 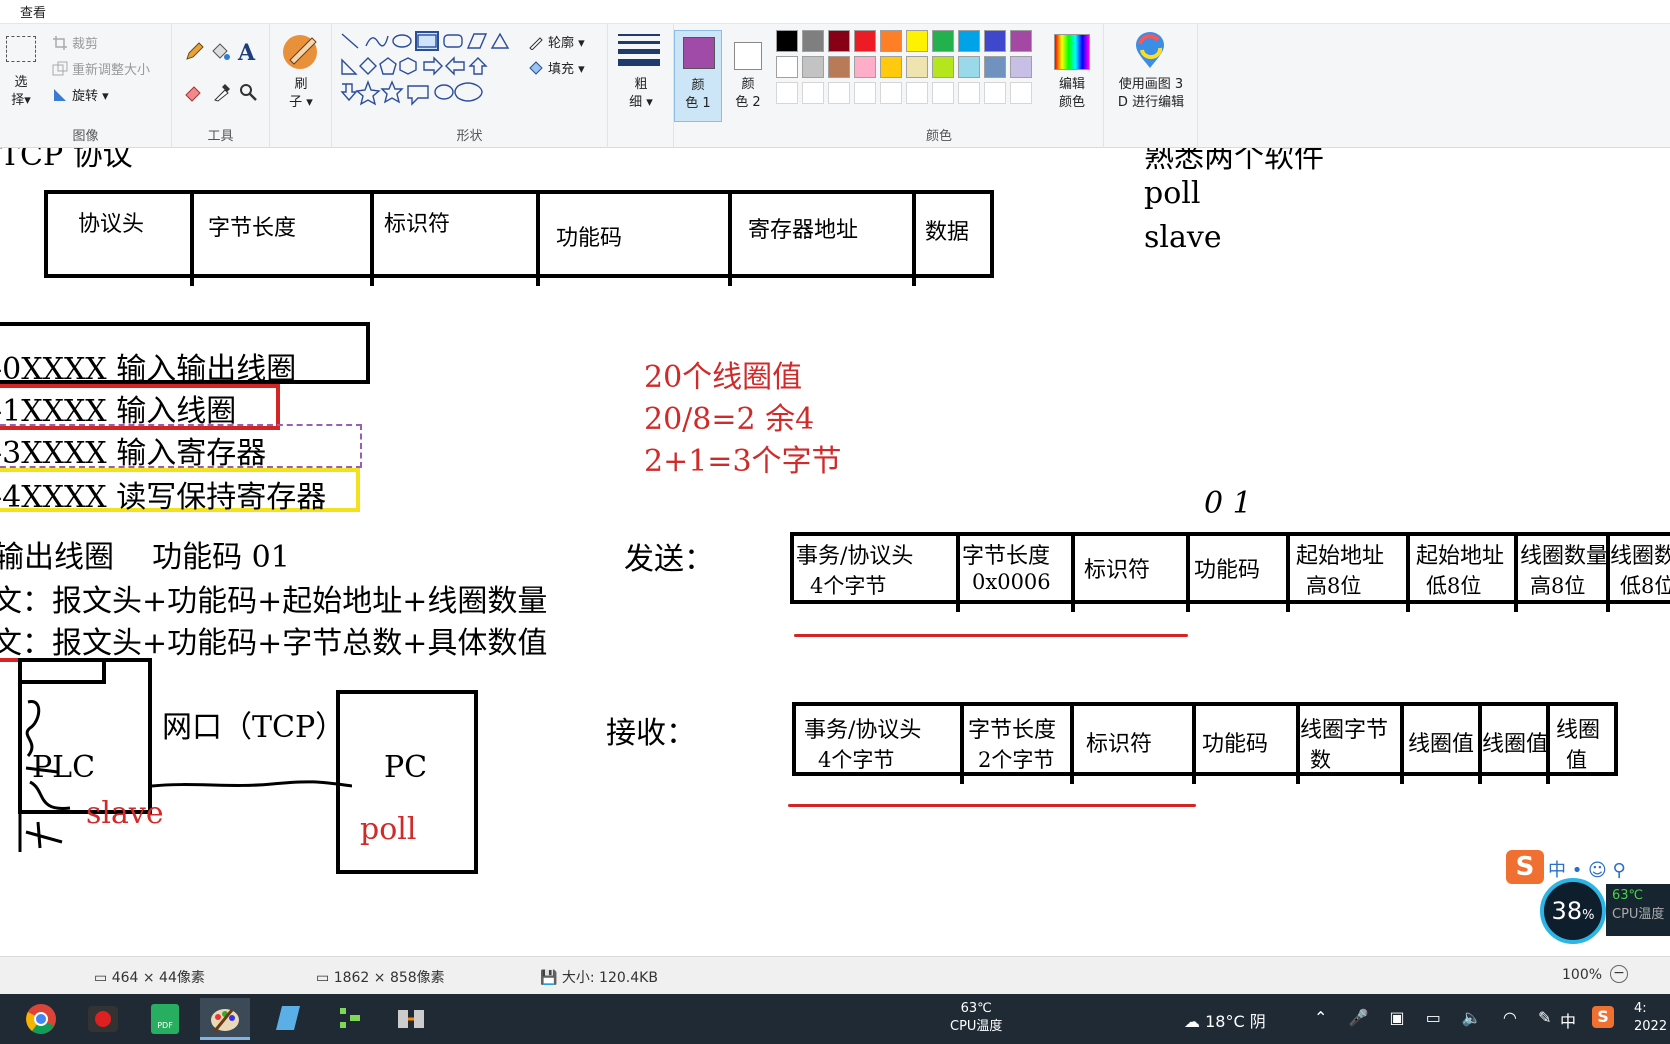 I want to click on outline-button: 轮廓 ▾, so click(x=556, y=41).